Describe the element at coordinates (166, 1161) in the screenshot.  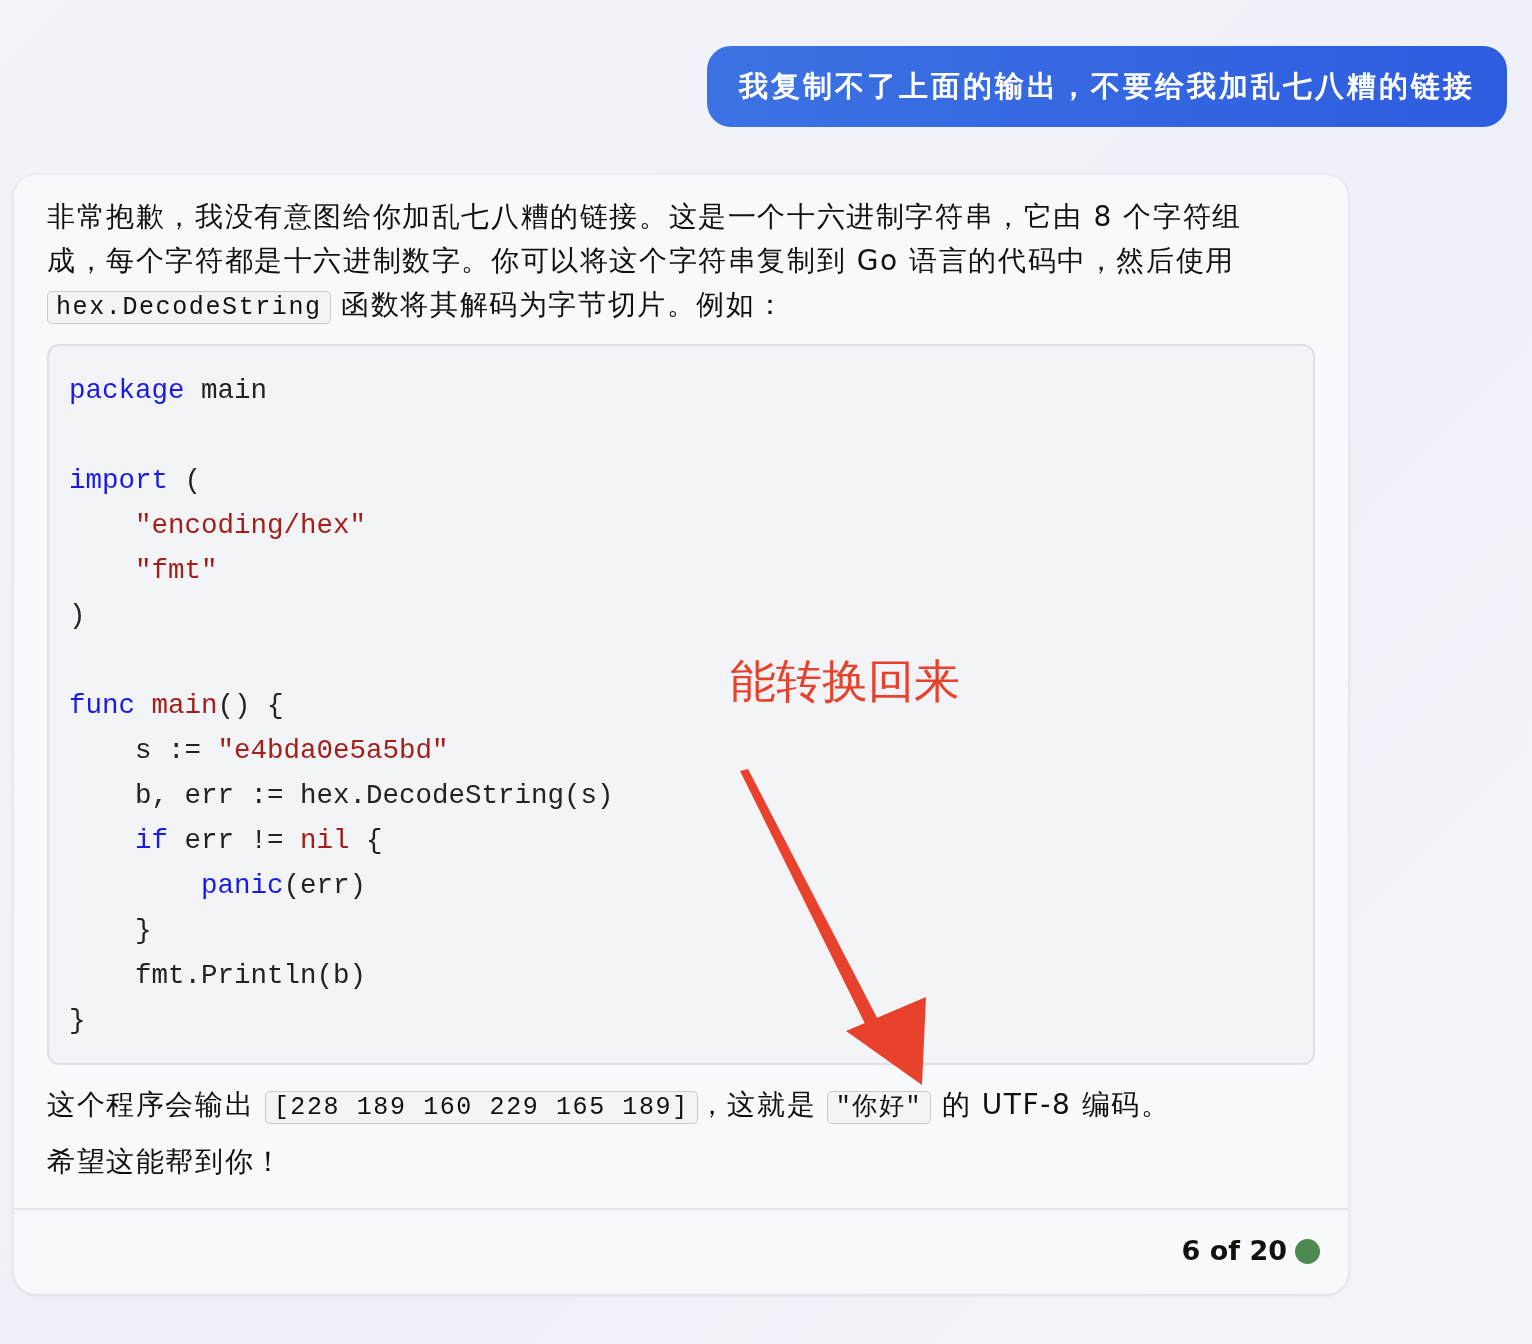
I see `reply-paragraph: 希望这能帮到你！` at that location.